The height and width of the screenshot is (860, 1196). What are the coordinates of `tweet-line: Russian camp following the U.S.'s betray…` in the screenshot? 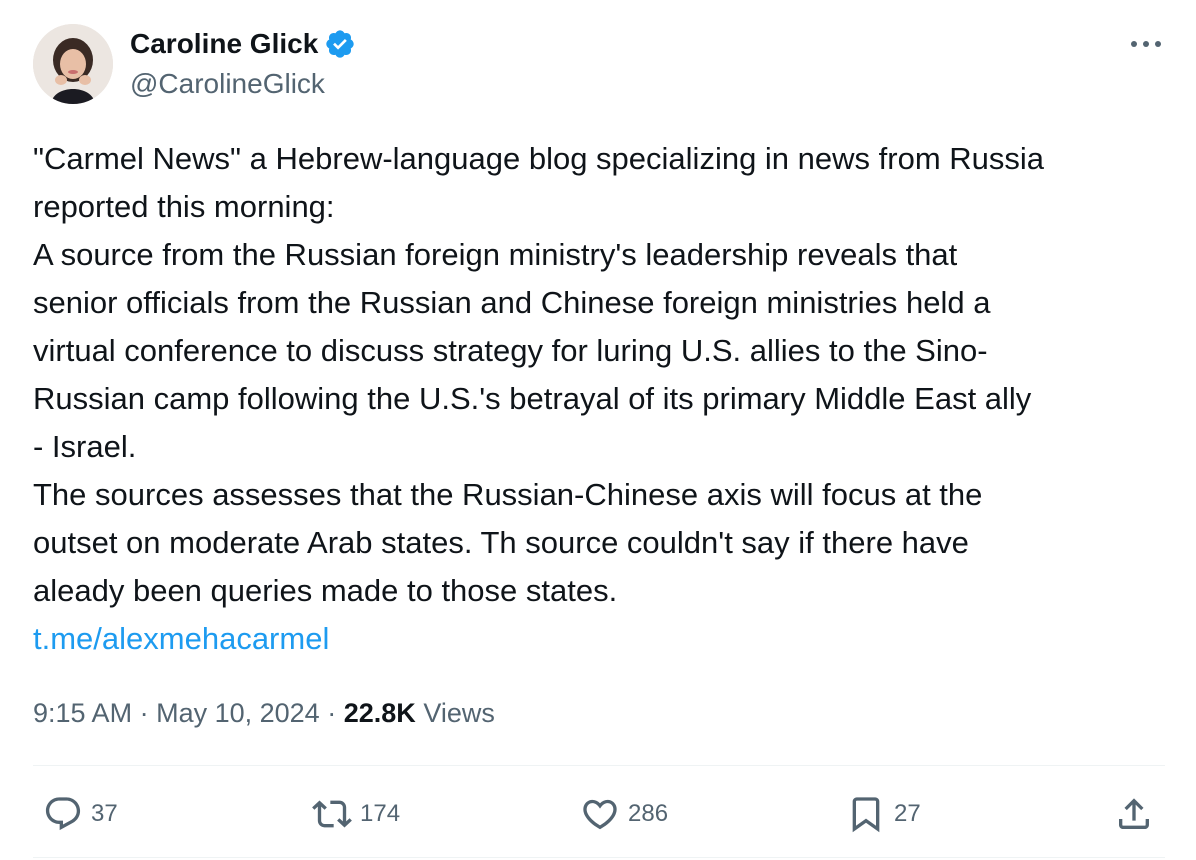 It's located at (532, 398).